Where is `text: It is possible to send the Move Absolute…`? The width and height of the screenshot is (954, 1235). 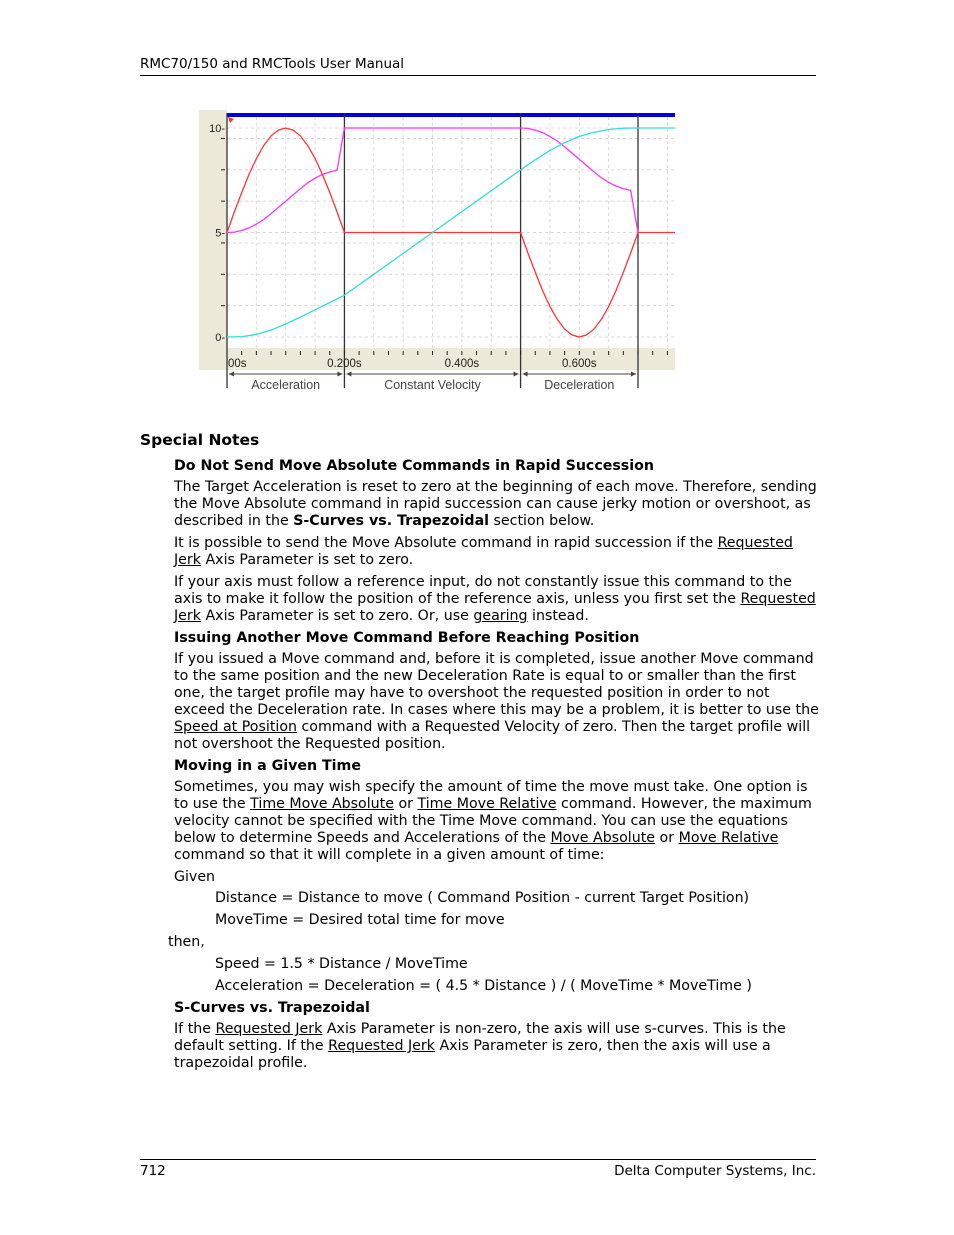 text: It is possible to send the Move Absolute… is located at coordinates (446, 543).